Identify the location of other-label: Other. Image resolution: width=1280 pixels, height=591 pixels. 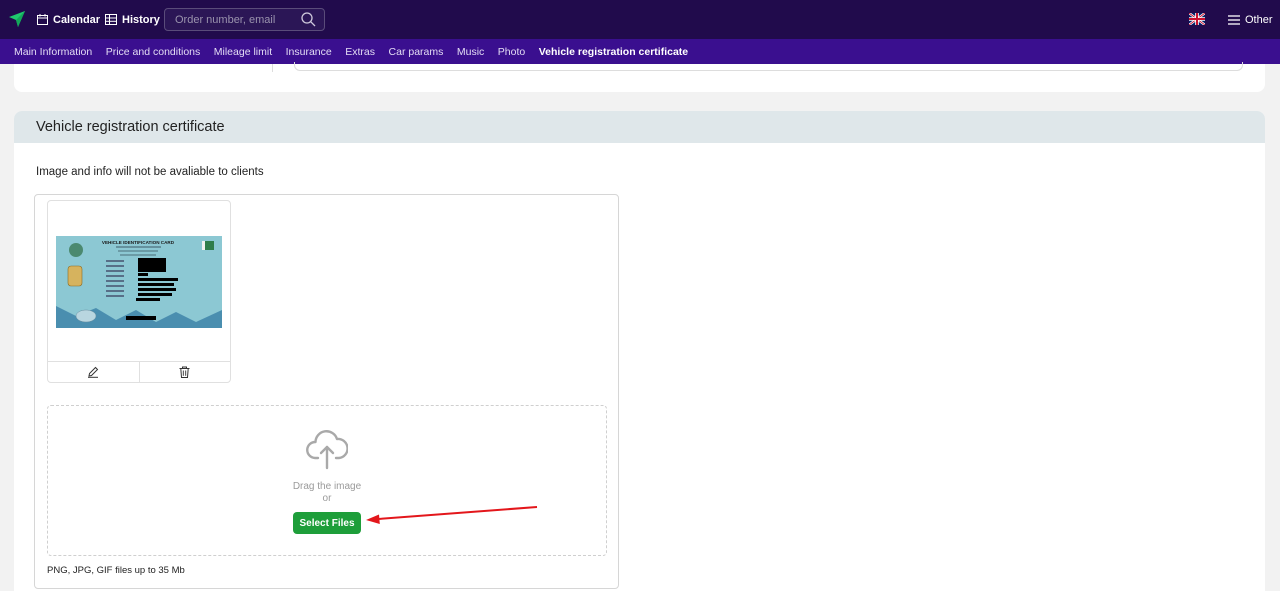
(1259, 19).